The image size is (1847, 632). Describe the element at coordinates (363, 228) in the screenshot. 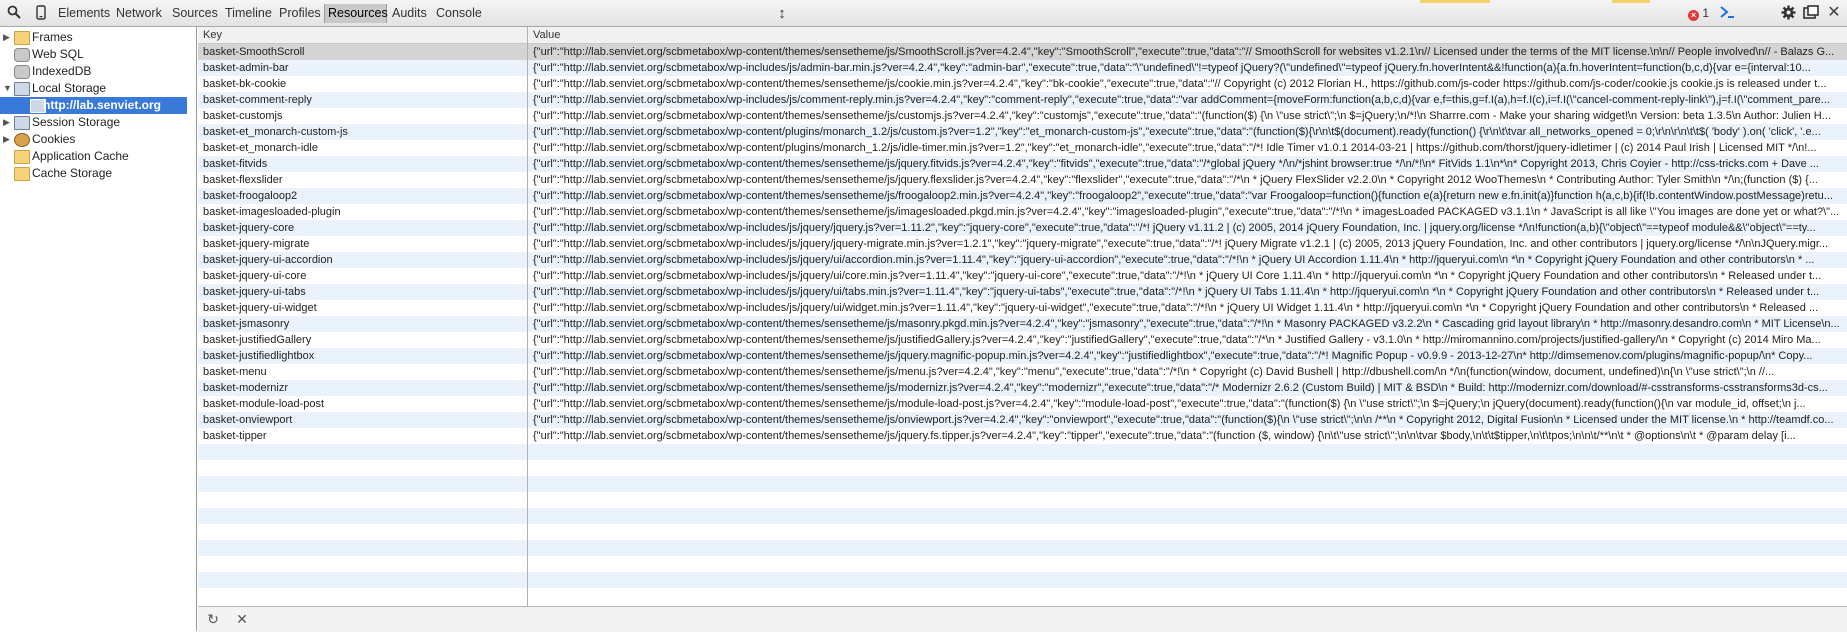

I see `cell-key: basket-jquery-core` at that location.